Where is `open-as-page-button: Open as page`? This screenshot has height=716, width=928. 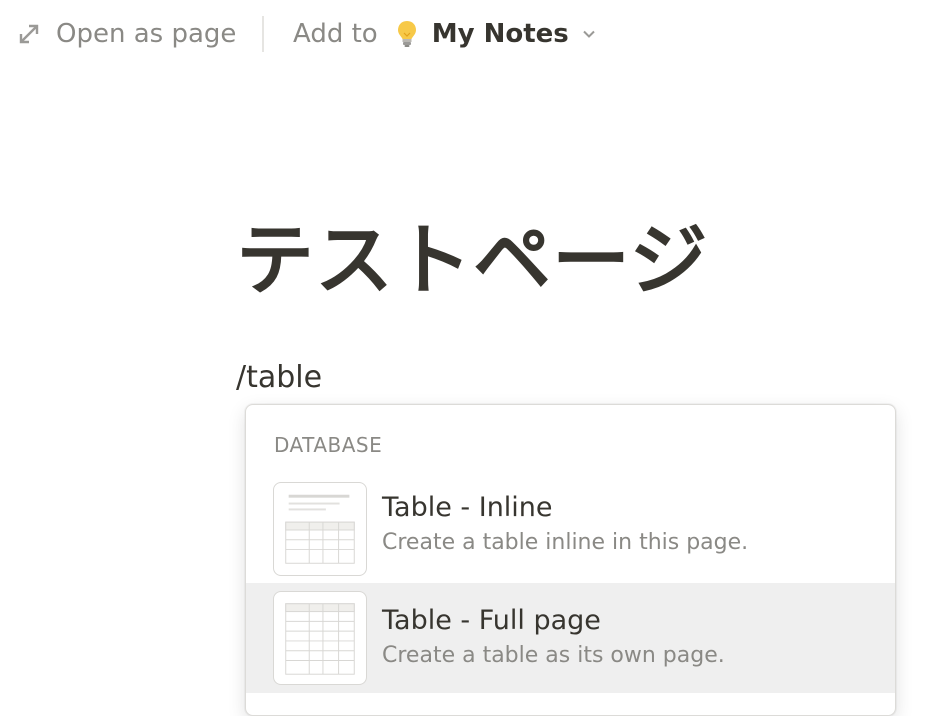
open-as-page-button: Open as page is located at coordinates (127, 34).